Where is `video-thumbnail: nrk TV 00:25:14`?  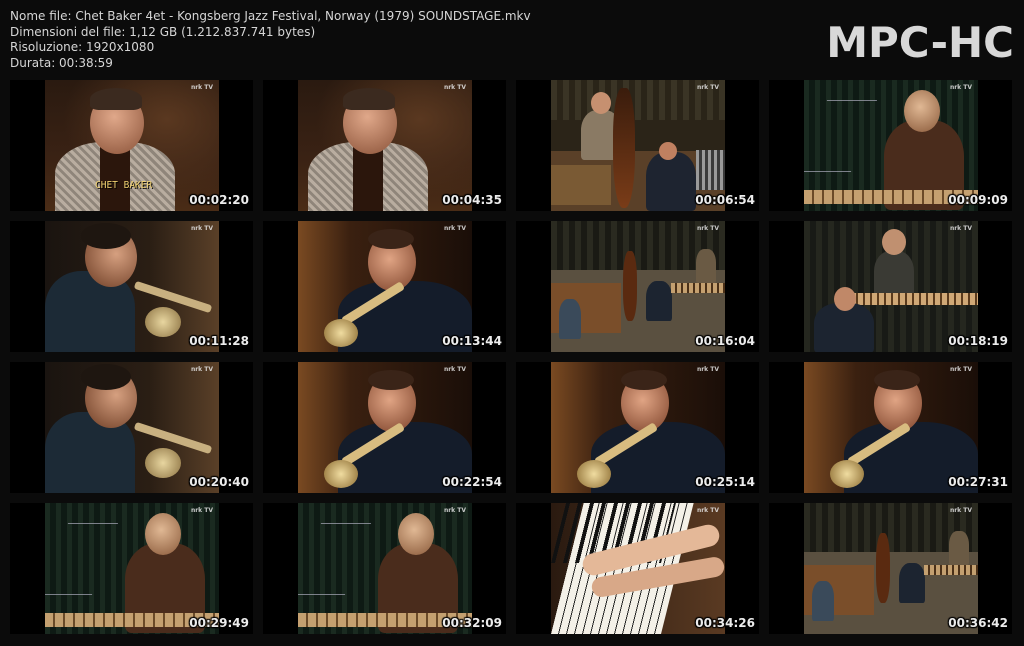 video-thumbnail: nrk TV 00:25:14 is located at coordinates (637, 427).